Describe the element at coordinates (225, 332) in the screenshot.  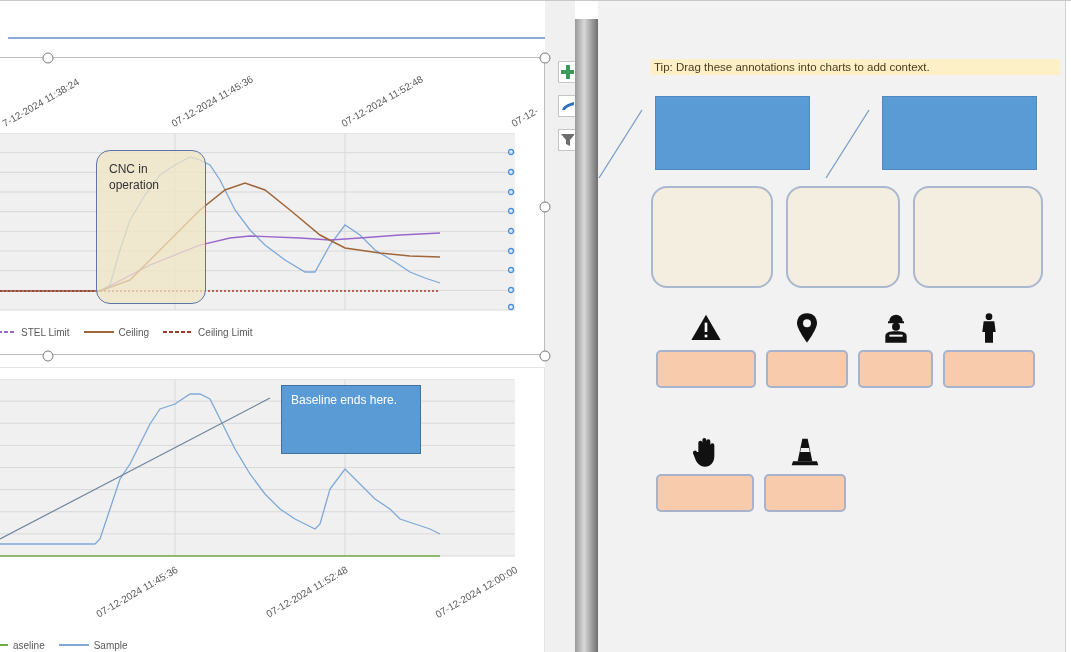
I see `legend-label: Ceiling Limit` at that location.